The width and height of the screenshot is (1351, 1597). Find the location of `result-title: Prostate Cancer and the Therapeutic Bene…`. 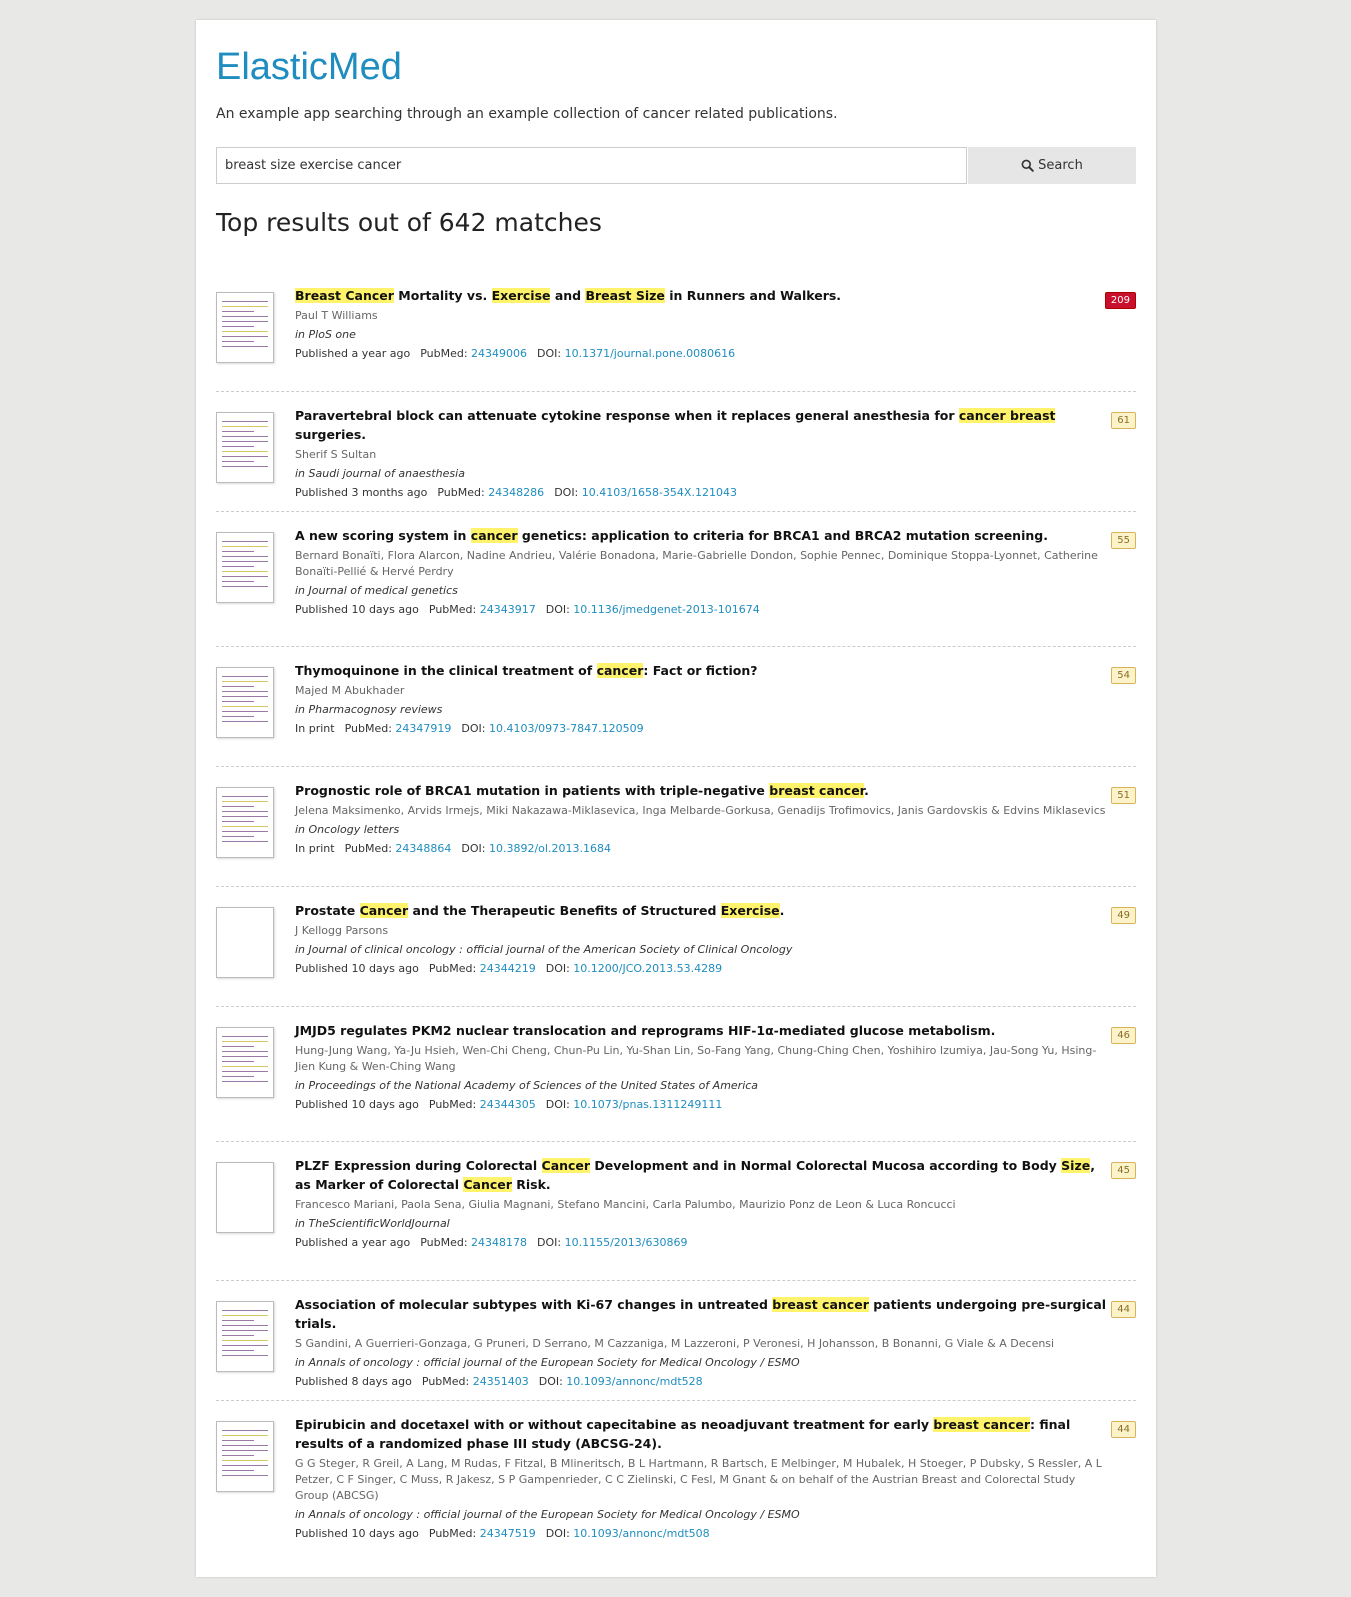

result-title: Prostate Cancer and the Therapeutic Bene… is located at coordinates (703, 910).